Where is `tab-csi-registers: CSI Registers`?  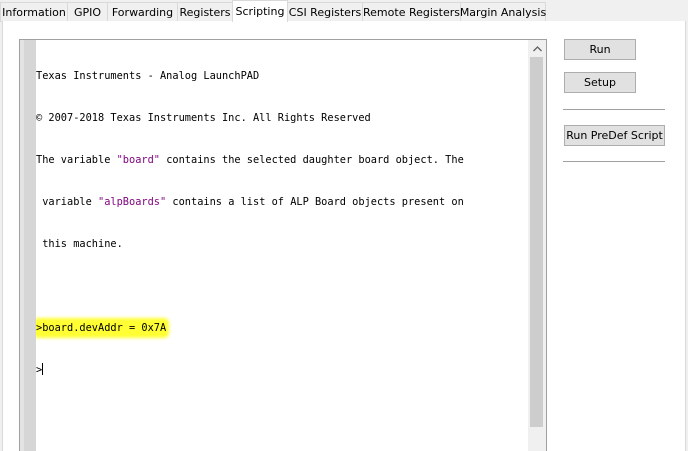
tab-csi-registers: CSI Registers is located at coordinates (325, 11).